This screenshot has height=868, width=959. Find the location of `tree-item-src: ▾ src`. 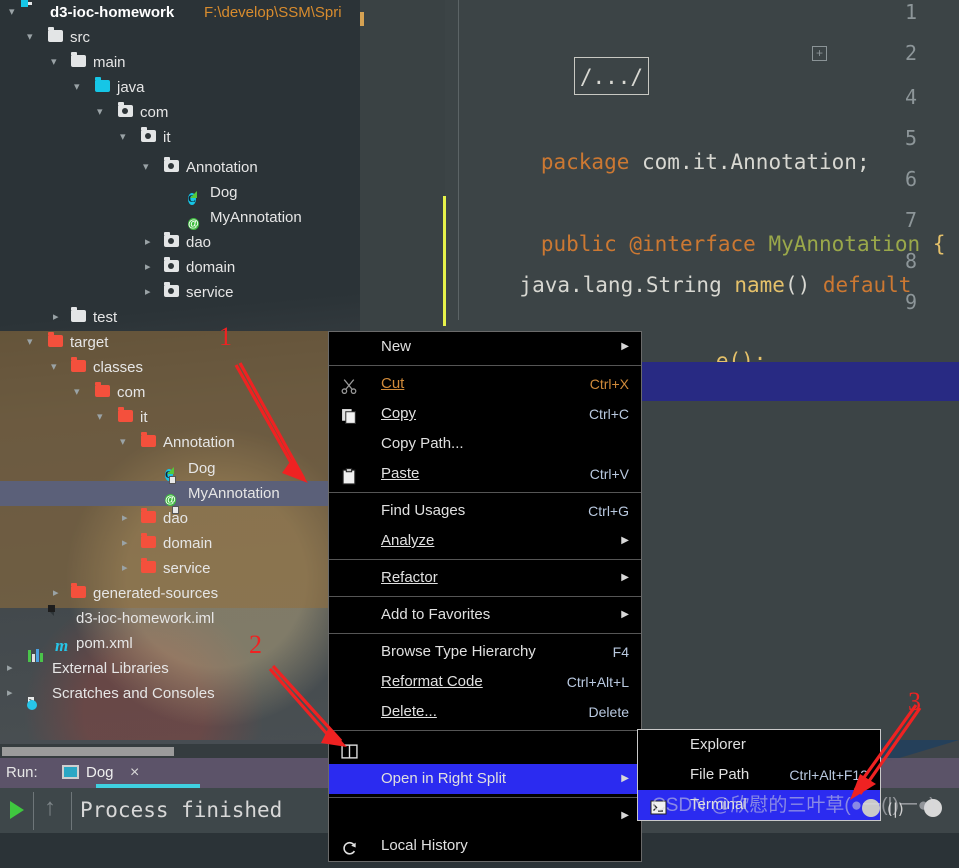

tree-item-src: ▾ src is located at coordinates (180, 37).